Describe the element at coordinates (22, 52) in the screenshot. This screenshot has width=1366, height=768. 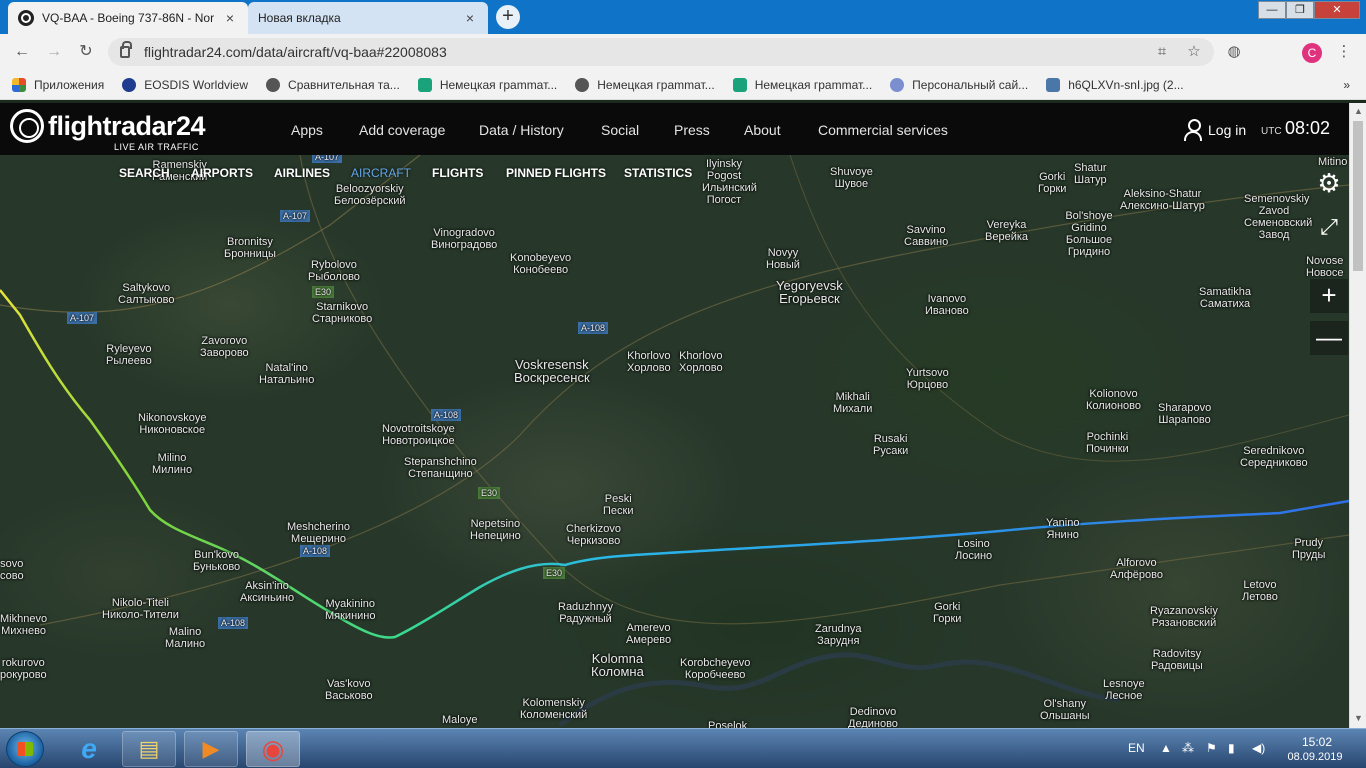
I see `back-arrow-icon: ←` at that location.